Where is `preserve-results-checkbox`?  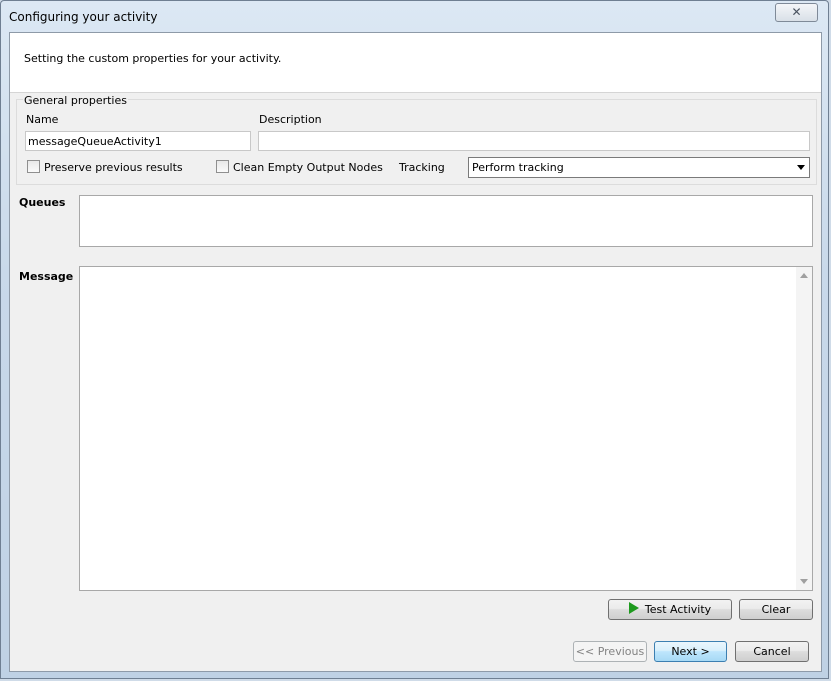 preserve-results-checkbox is located at coordinates (33, 166).